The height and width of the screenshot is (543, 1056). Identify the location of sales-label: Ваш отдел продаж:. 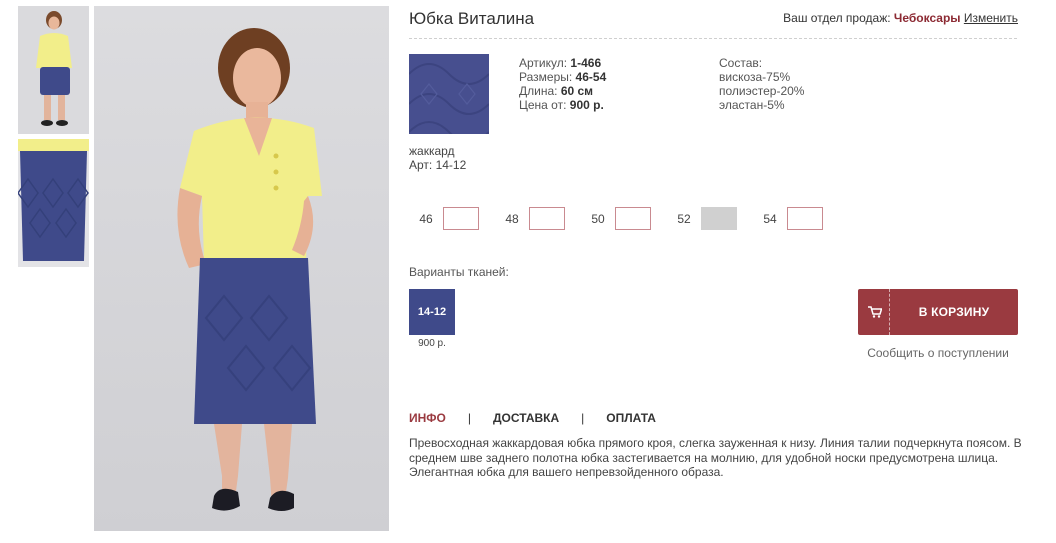
(837, 18).